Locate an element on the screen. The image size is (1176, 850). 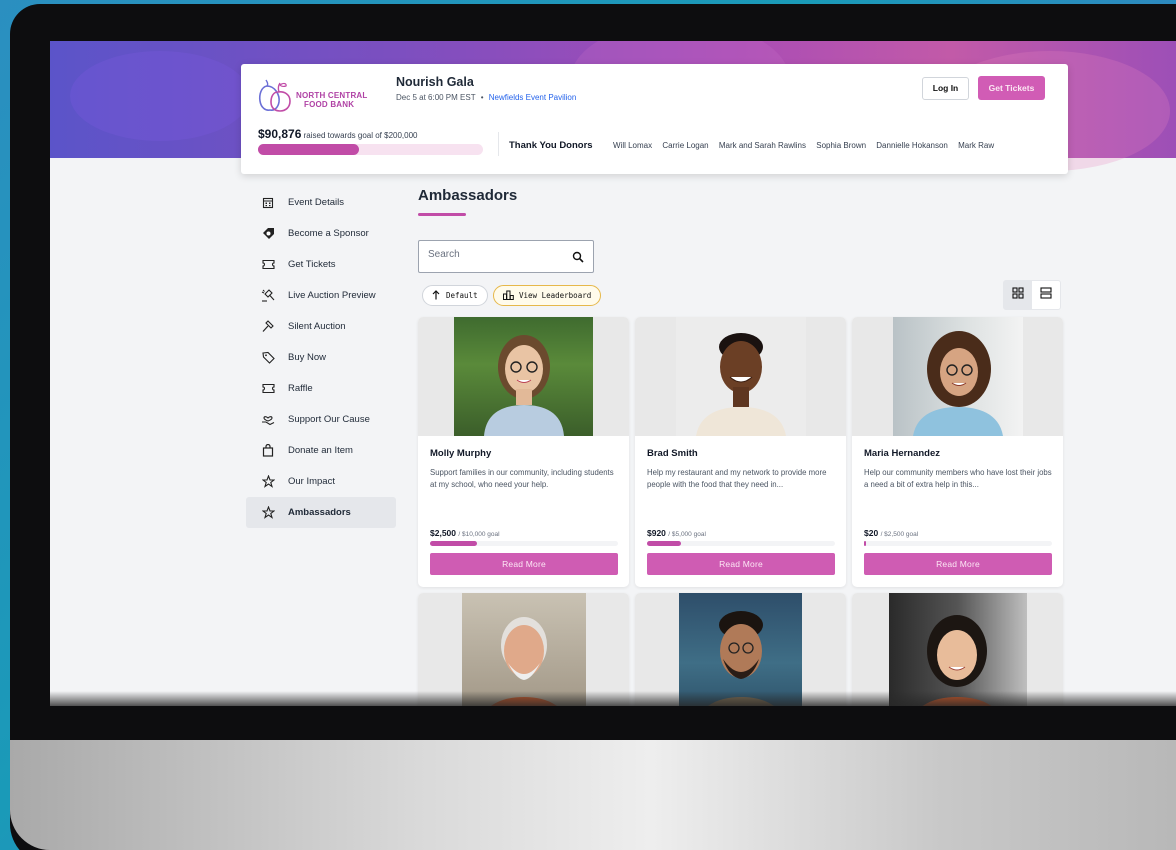
sidebar-item-donate-item: Donate an Item is located at coordinates (321, 450).